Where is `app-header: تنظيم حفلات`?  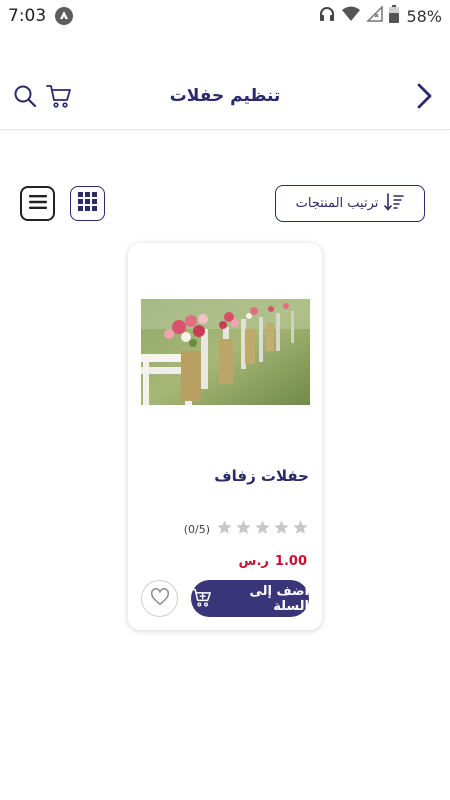 app-header: تنظيم حفلات is located at coordinates (225, 95).